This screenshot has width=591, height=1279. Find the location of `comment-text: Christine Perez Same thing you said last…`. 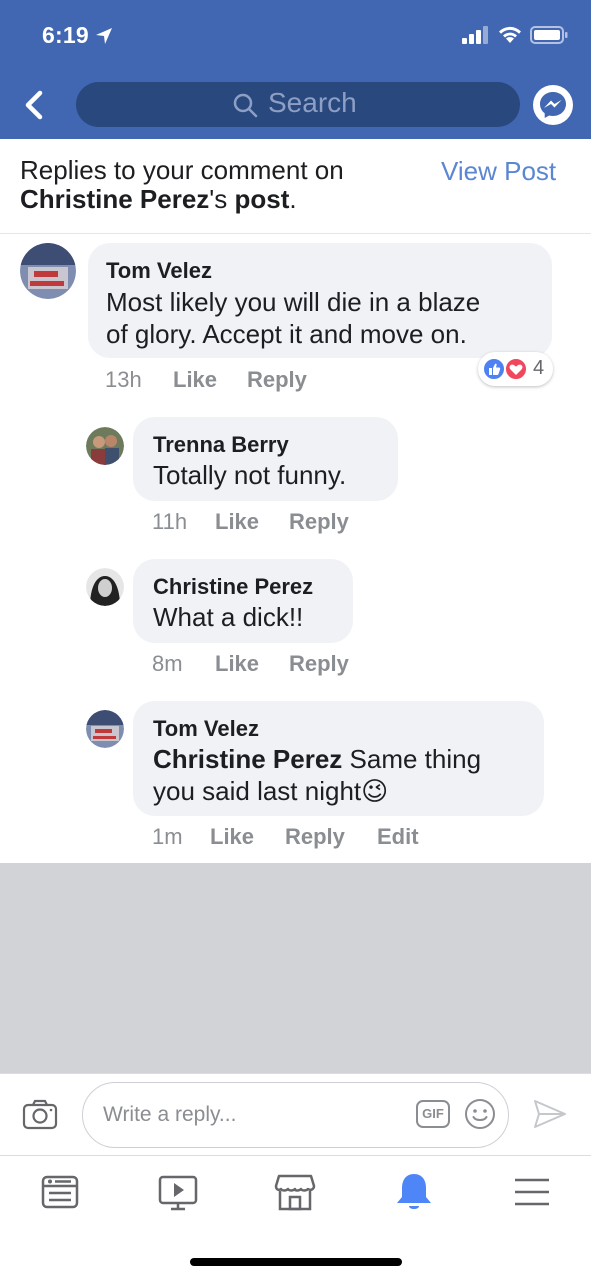

comment-text: Christine Perez Same thing you said last… is located at coordinates (317, 775).